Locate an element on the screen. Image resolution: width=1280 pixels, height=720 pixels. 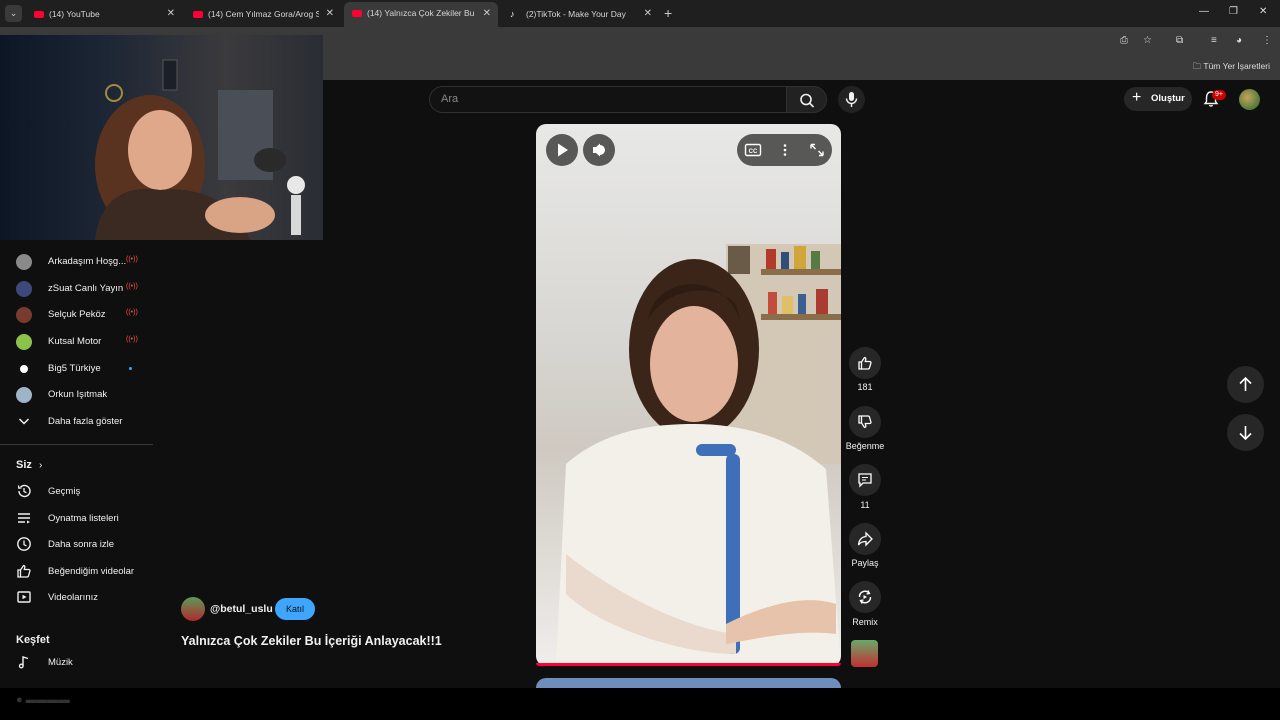
browser-tab: (14) Cem Yılmaz Gora/Arog Sal ✕ is located at coordinates (263, 14).